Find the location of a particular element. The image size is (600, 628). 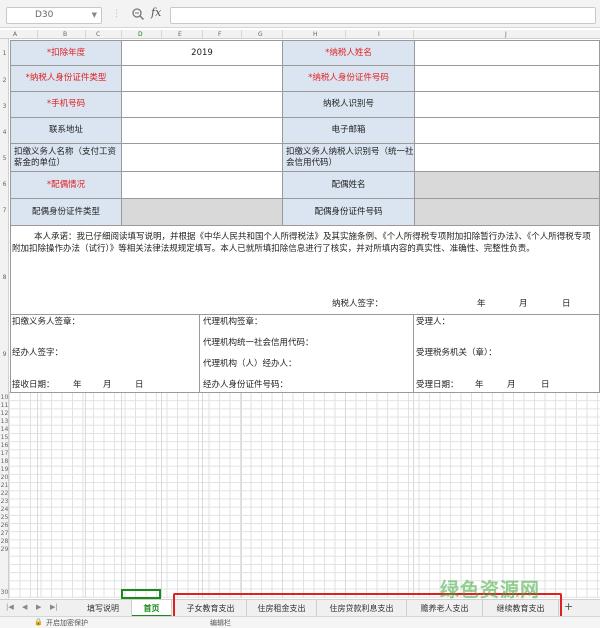

row-header-9: 9 is located at coordinates (4, 354).